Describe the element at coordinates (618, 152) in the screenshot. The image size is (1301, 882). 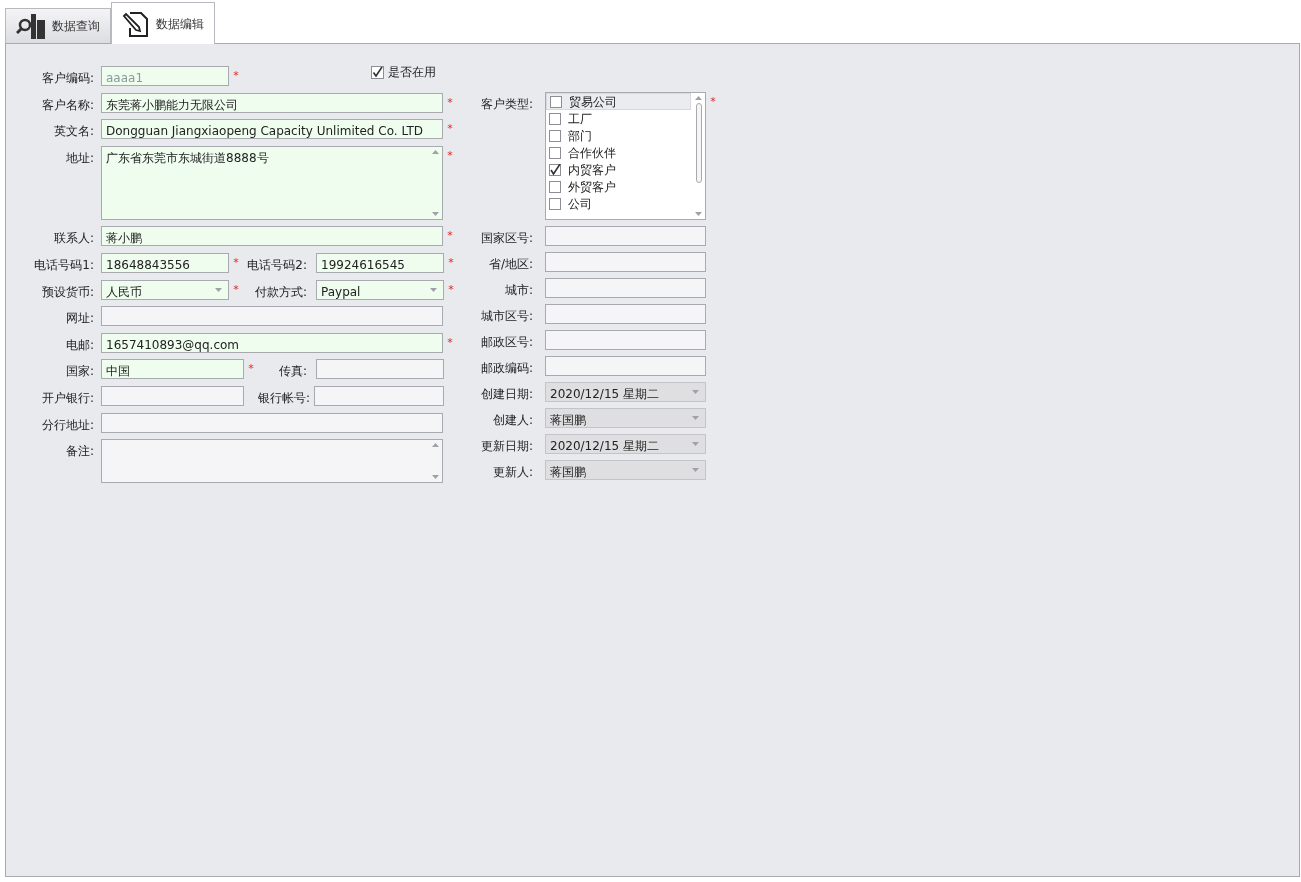
I see `list-item: 合作伙伴` at that location.